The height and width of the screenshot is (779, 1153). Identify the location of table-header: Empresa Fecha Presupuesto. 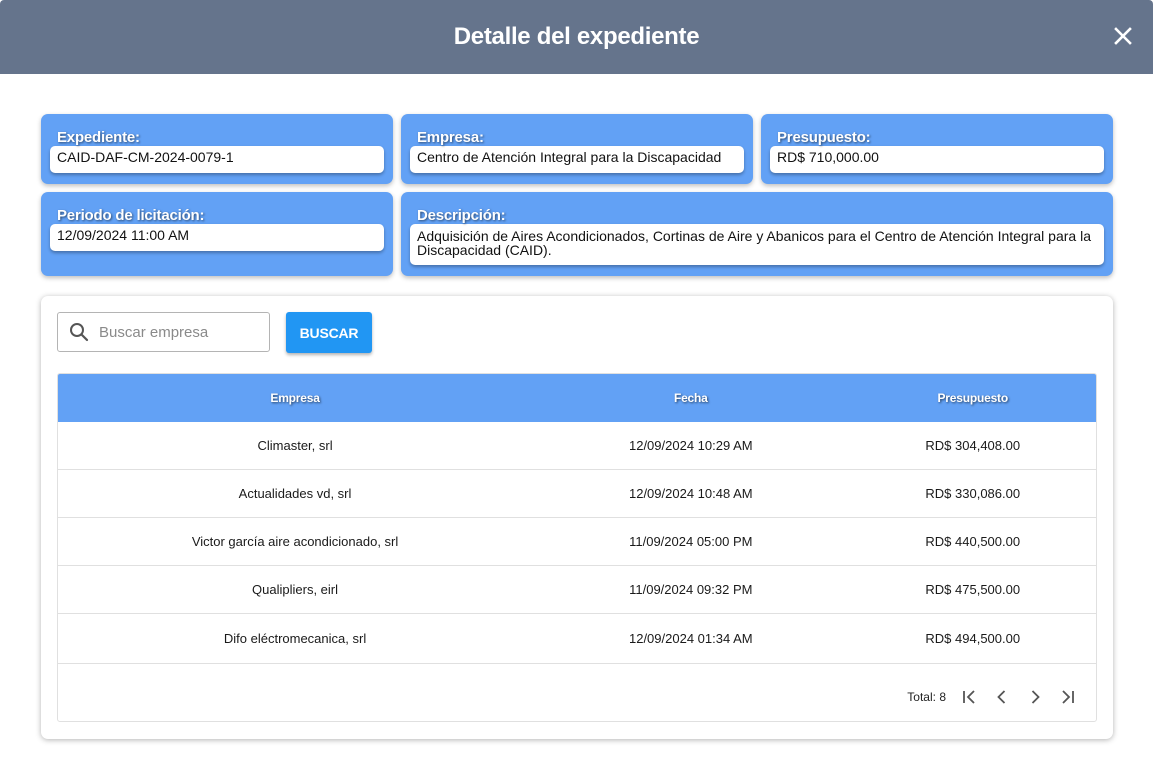
(577, 398).